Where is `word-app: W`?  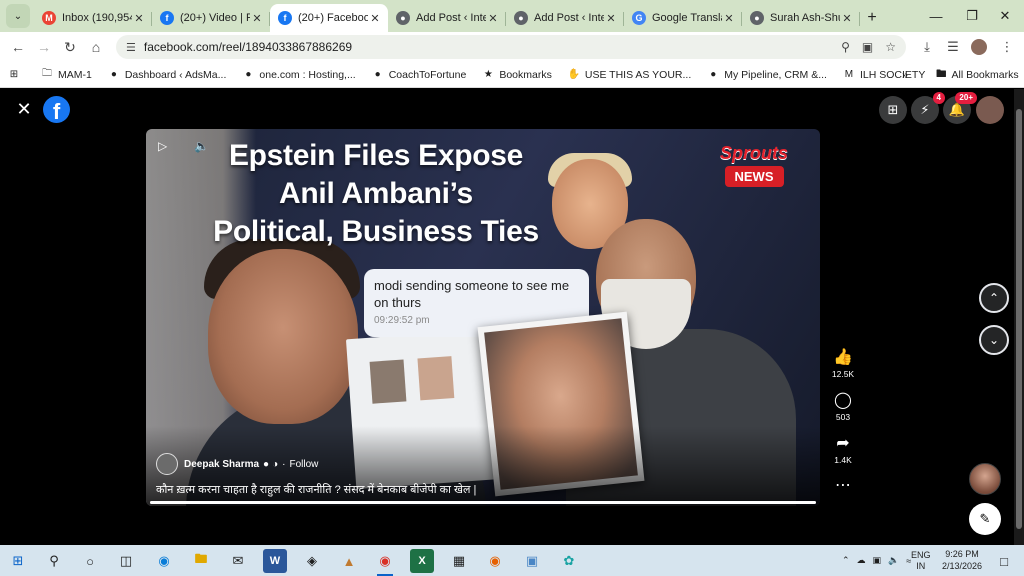 word-app: W is located at coordinates (275, 561).